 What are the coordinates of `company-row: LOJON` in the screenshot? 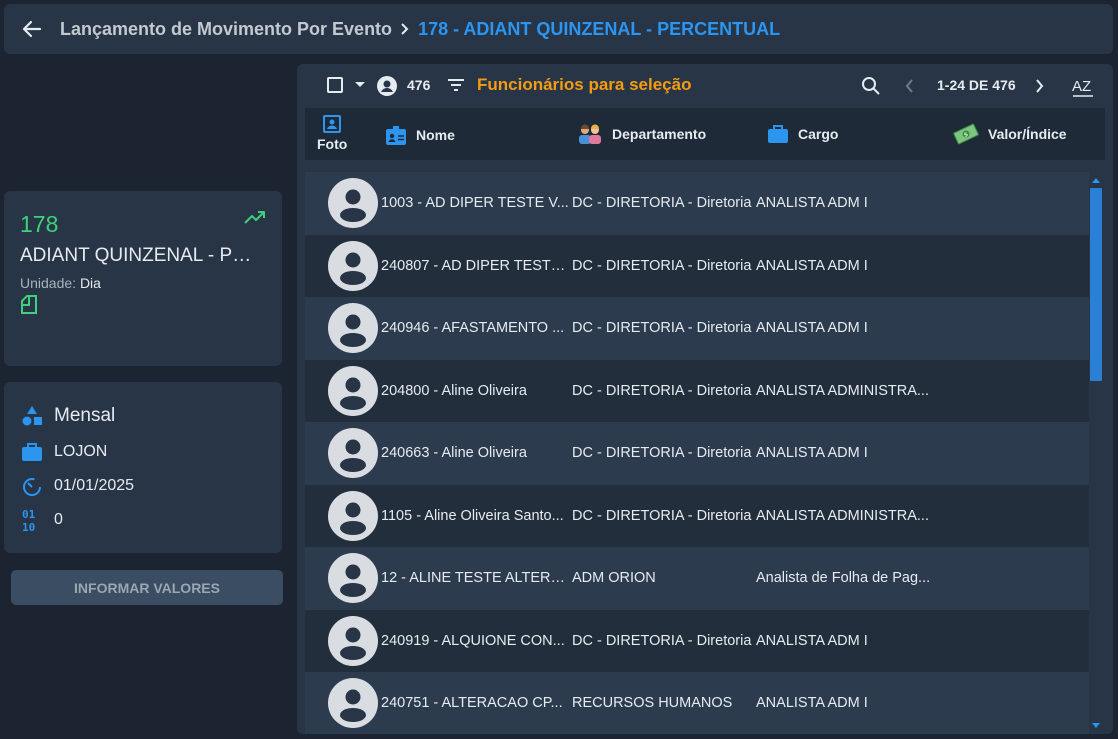 It's located at (63, 452).